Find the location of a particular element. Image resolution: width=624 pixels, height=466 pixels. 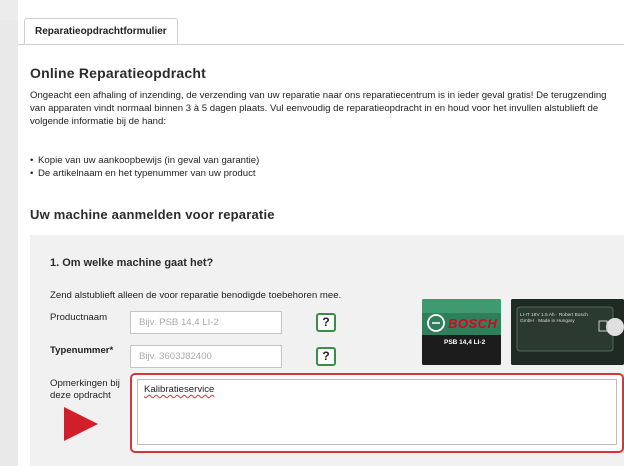

tab-bar: Reparatieopdrachtformulier is located at coordinates (321, 22).